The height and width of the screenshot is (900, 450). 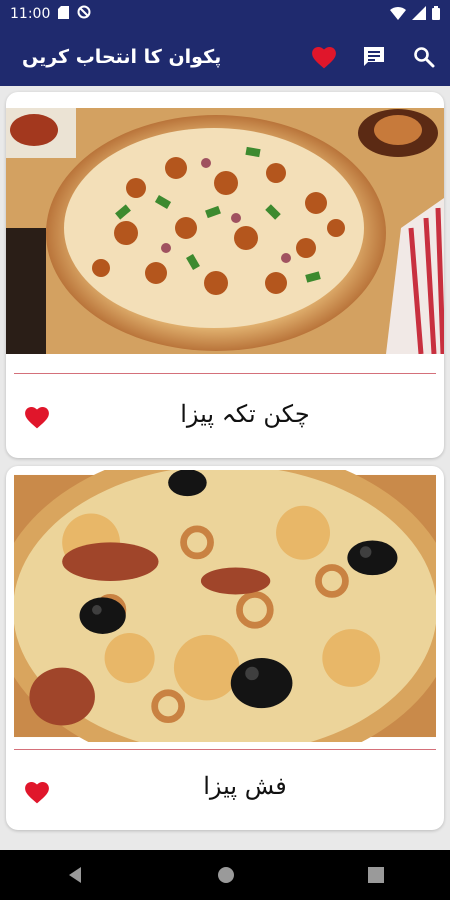 I want to click on page-title: پکوان کا انتحاب کریں, so click(x=122, y=57).